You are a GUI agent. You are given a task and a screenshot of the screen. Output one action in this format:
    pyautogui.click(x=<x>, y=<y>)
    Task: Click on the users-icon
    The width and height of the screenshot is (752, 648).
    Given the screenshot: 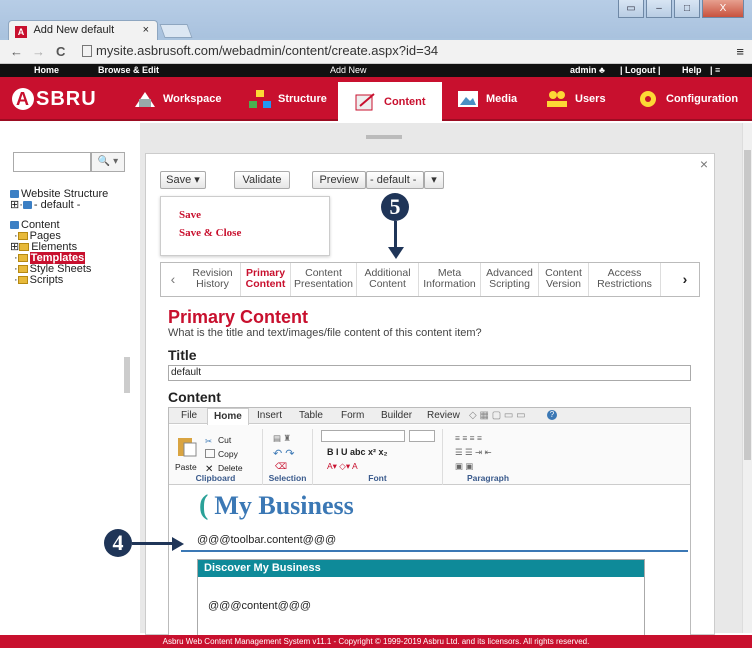 What is the action you would take?
    pyautogui.click(x=557, y=99)
    